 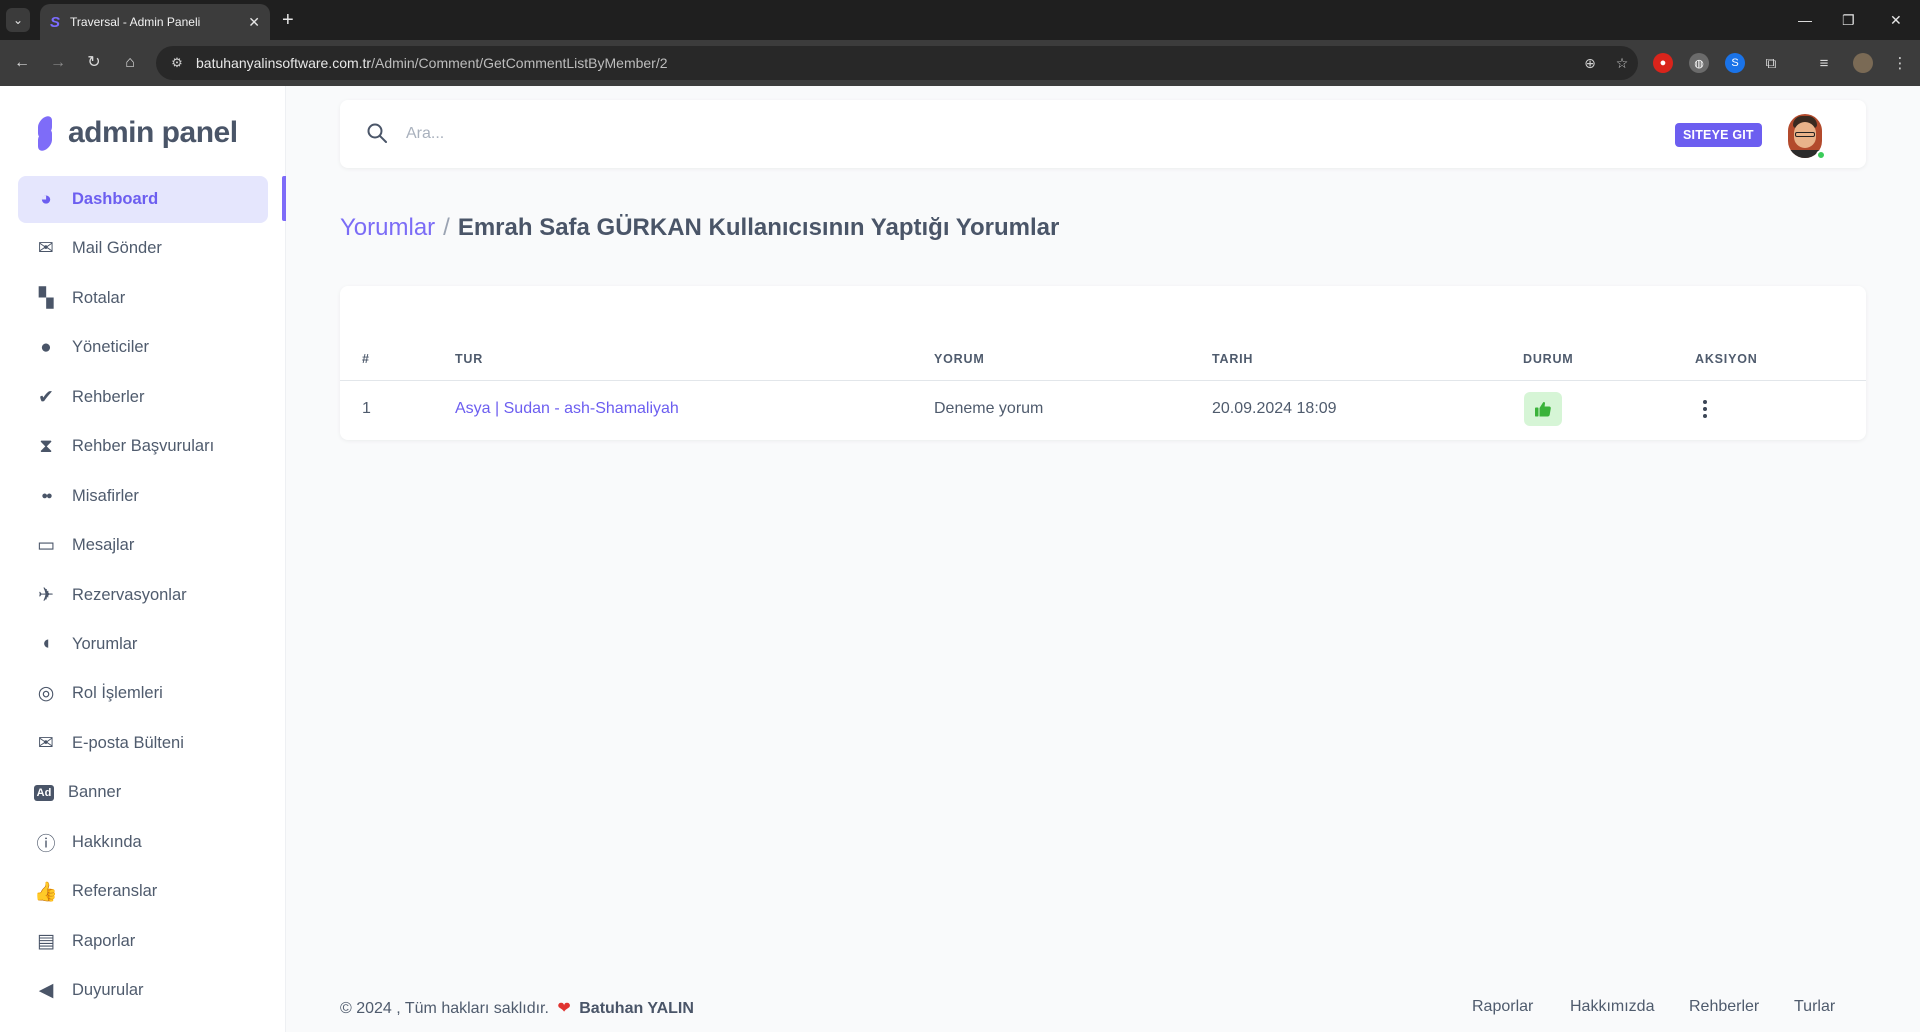 What do you see at coordinates (1718, 135) in the screenshot?
I see `go-to-site-button: SITEYE GIT` at bounding box center [1718, 135].